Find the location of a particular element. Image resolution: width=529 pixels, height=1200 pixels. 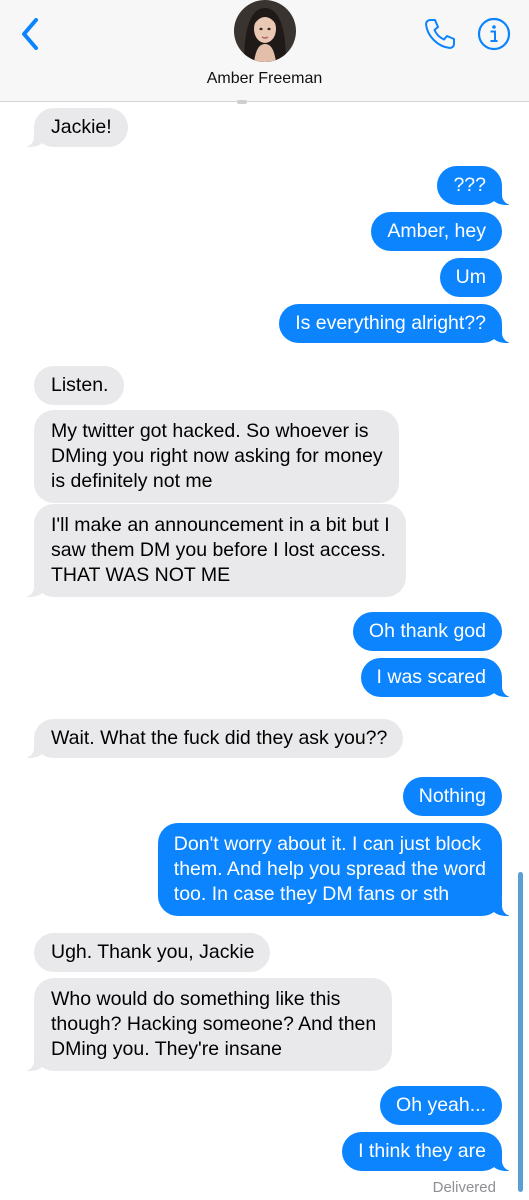

avatar is located at coordinates (265, 31).